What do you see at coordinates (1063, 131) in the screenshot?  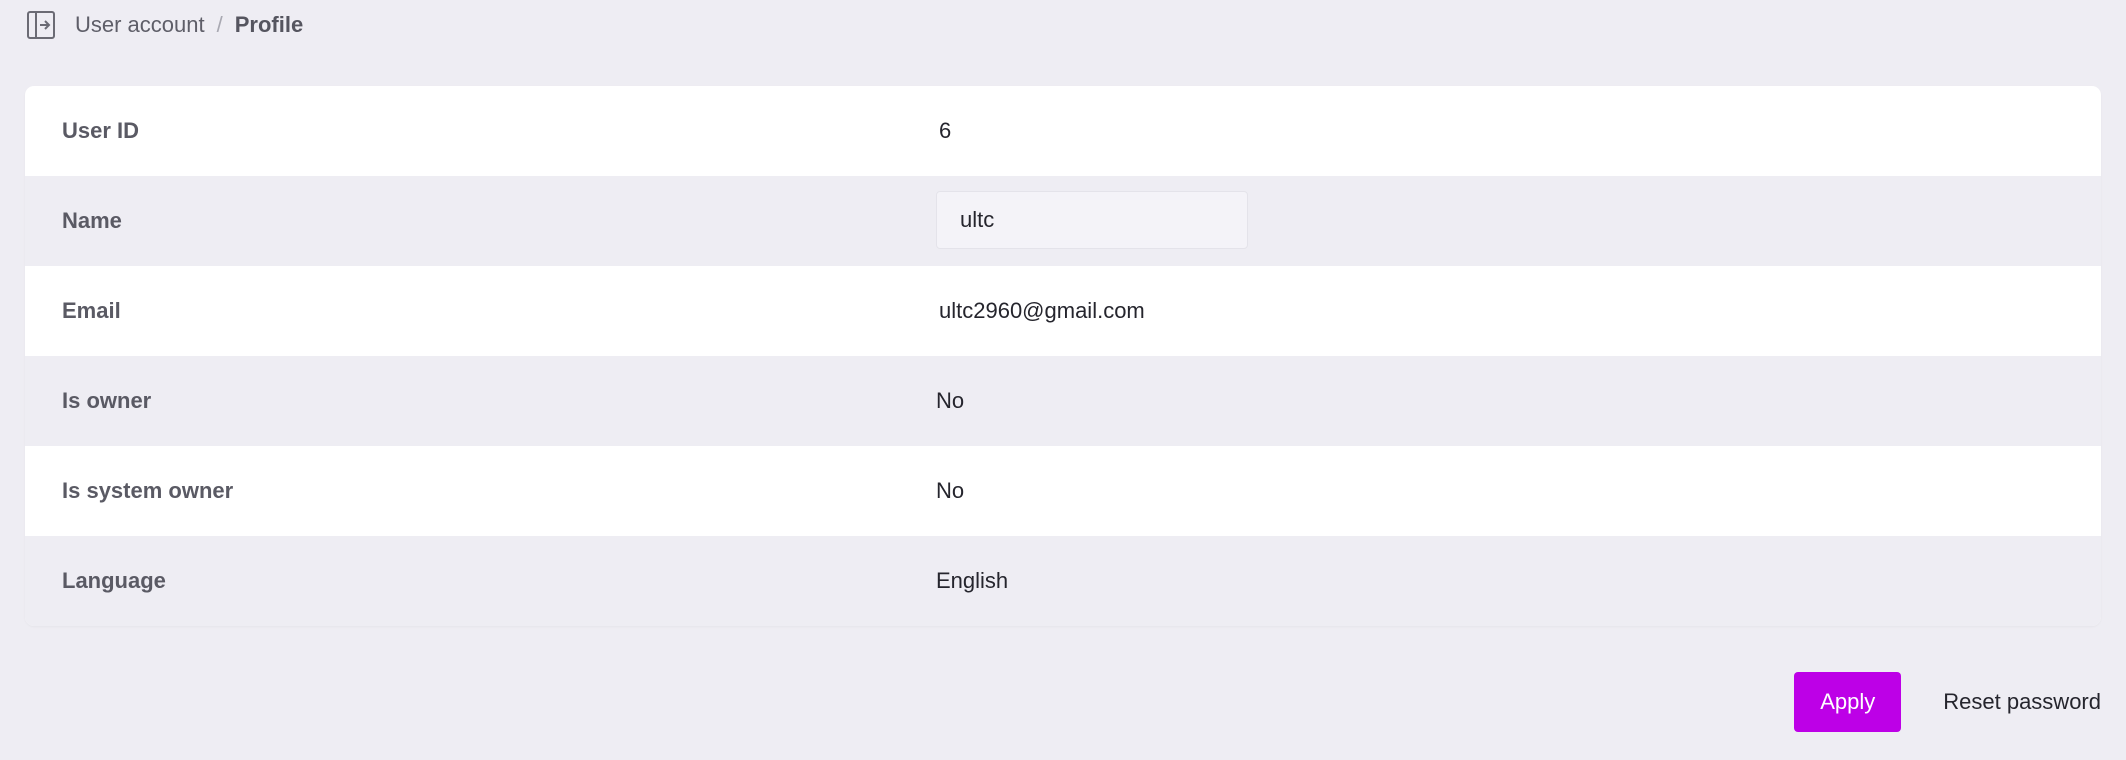 I see `user-id-row: User ID 6` at bounding box center [1063, 131].